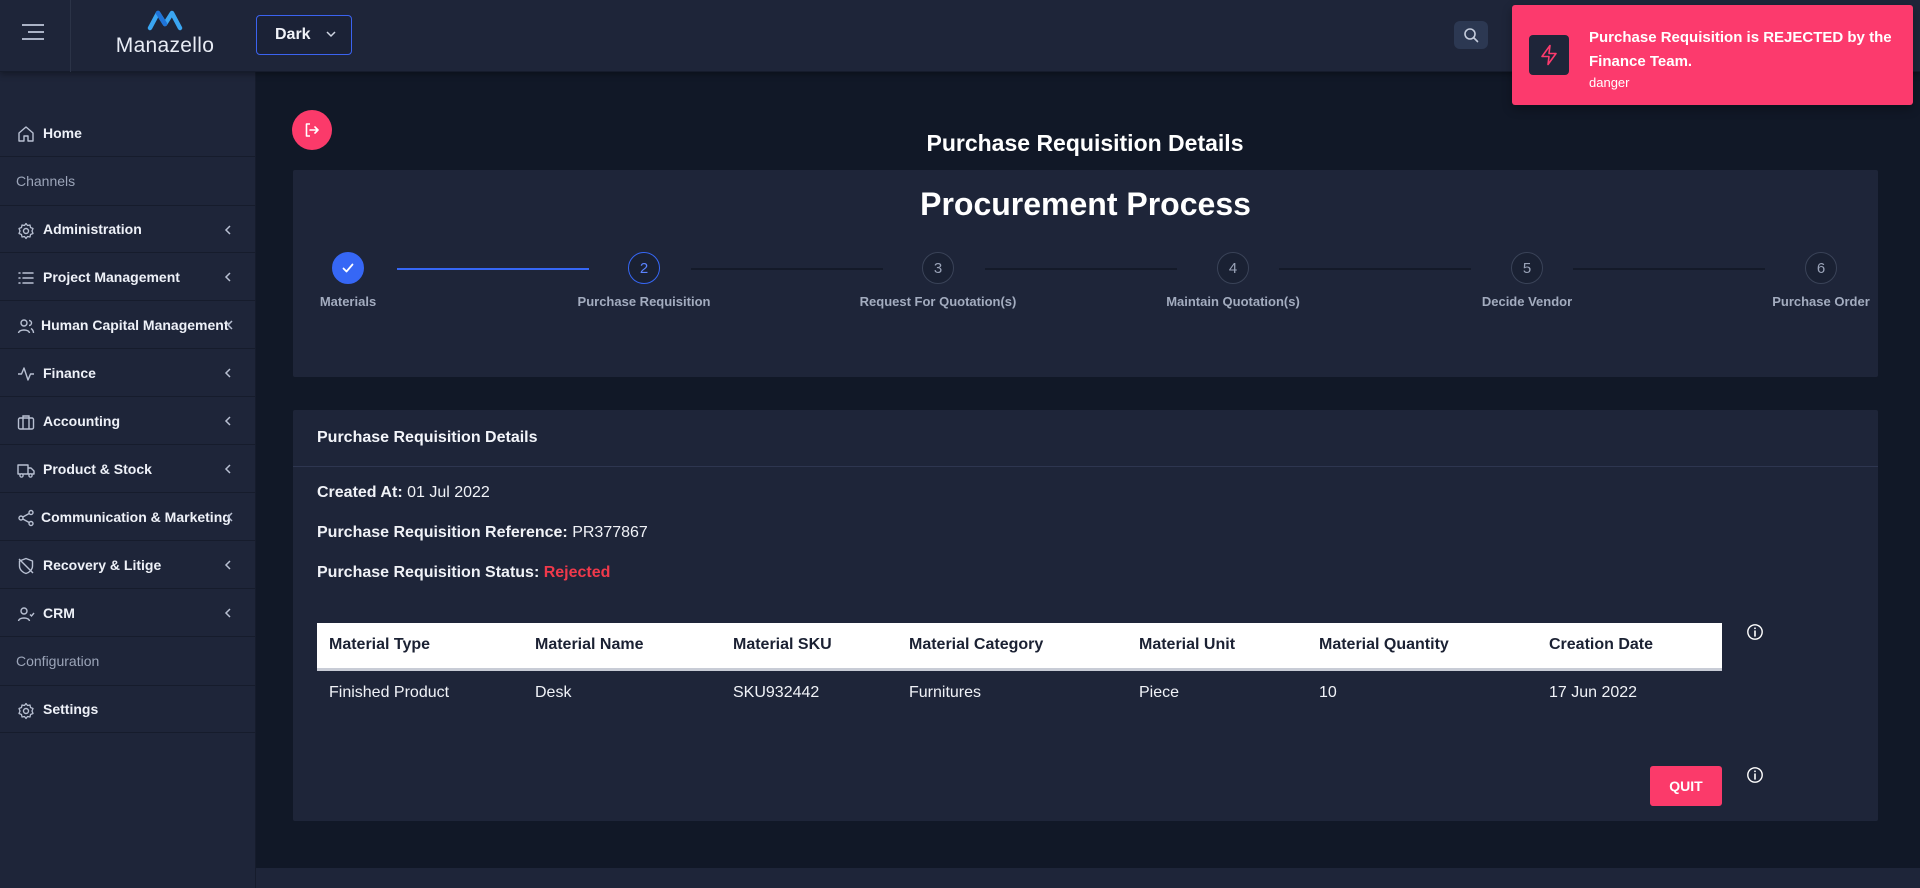  I want to click on sidebar-item-home: Home, so click(128, 133).